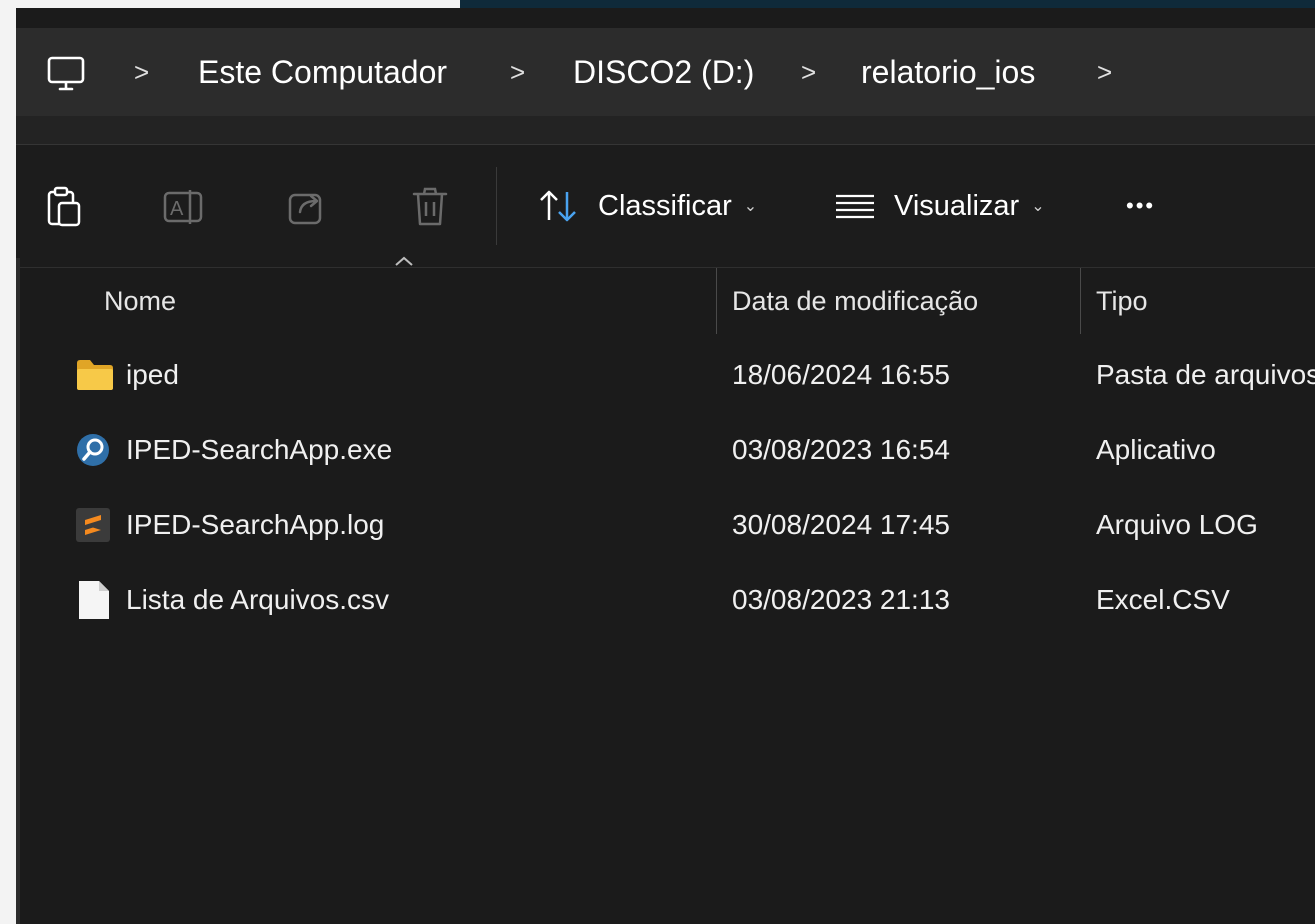  Describe the element at coordinates (559, 206) in the screenshot. I see `sort-icon` at that location.